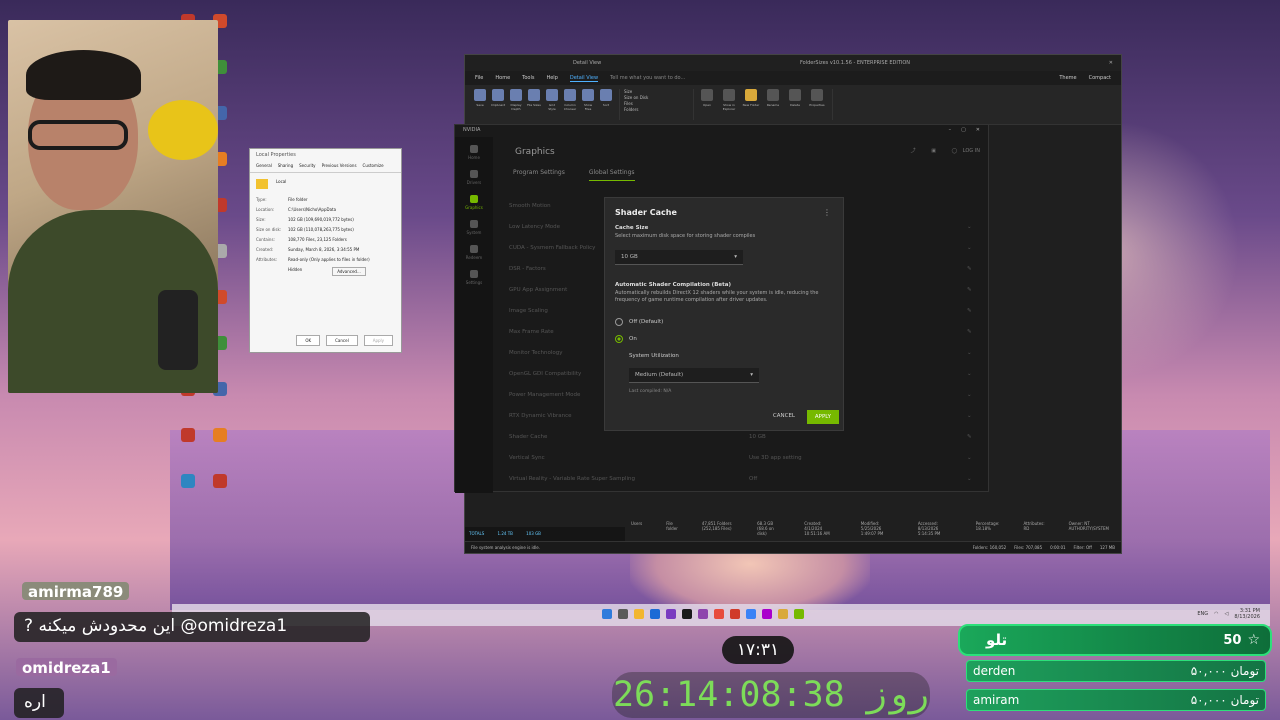  Describe the element at coordinates (281, 184) in the screenshot. I see `folder-name-field: Local` at that location.